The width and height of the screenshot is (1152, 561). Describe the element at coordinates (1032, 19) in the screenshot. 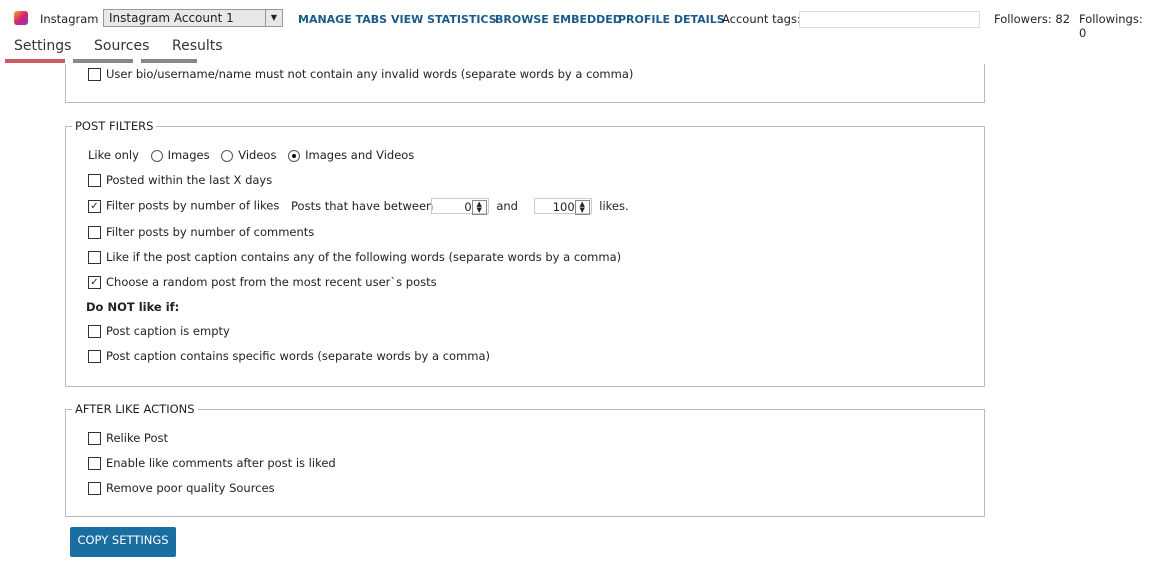

I see `followers-count: Followers: 82` at that location.